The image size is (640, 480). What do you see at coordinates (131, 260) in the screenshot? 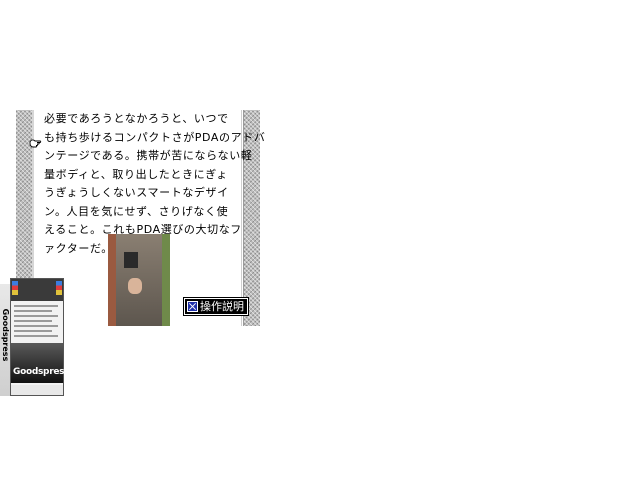
I see `photo-bag` at bounding box center [131, 260].